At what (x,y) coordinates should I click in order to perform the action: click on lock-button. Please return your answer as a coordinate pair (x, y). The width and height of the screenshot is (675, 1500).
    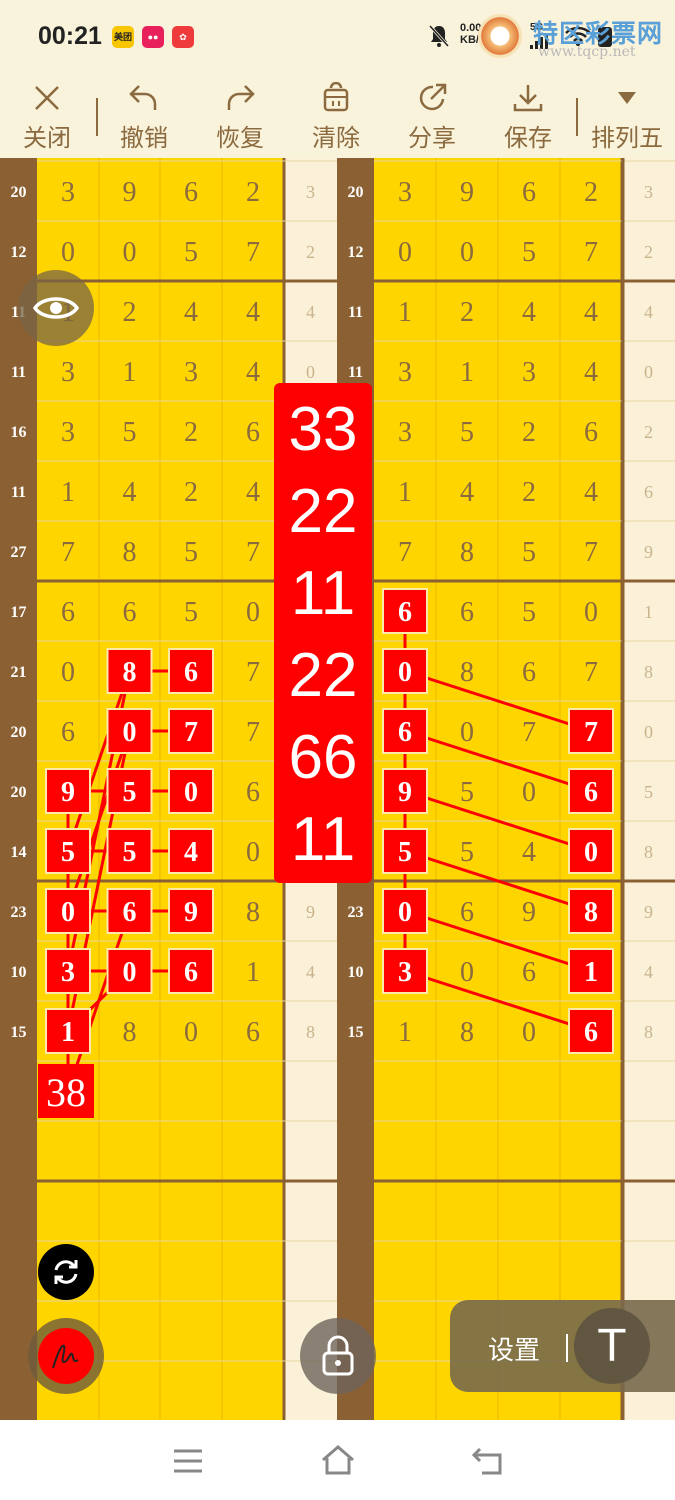
    Looking at the image, I should click on (338, 1356).